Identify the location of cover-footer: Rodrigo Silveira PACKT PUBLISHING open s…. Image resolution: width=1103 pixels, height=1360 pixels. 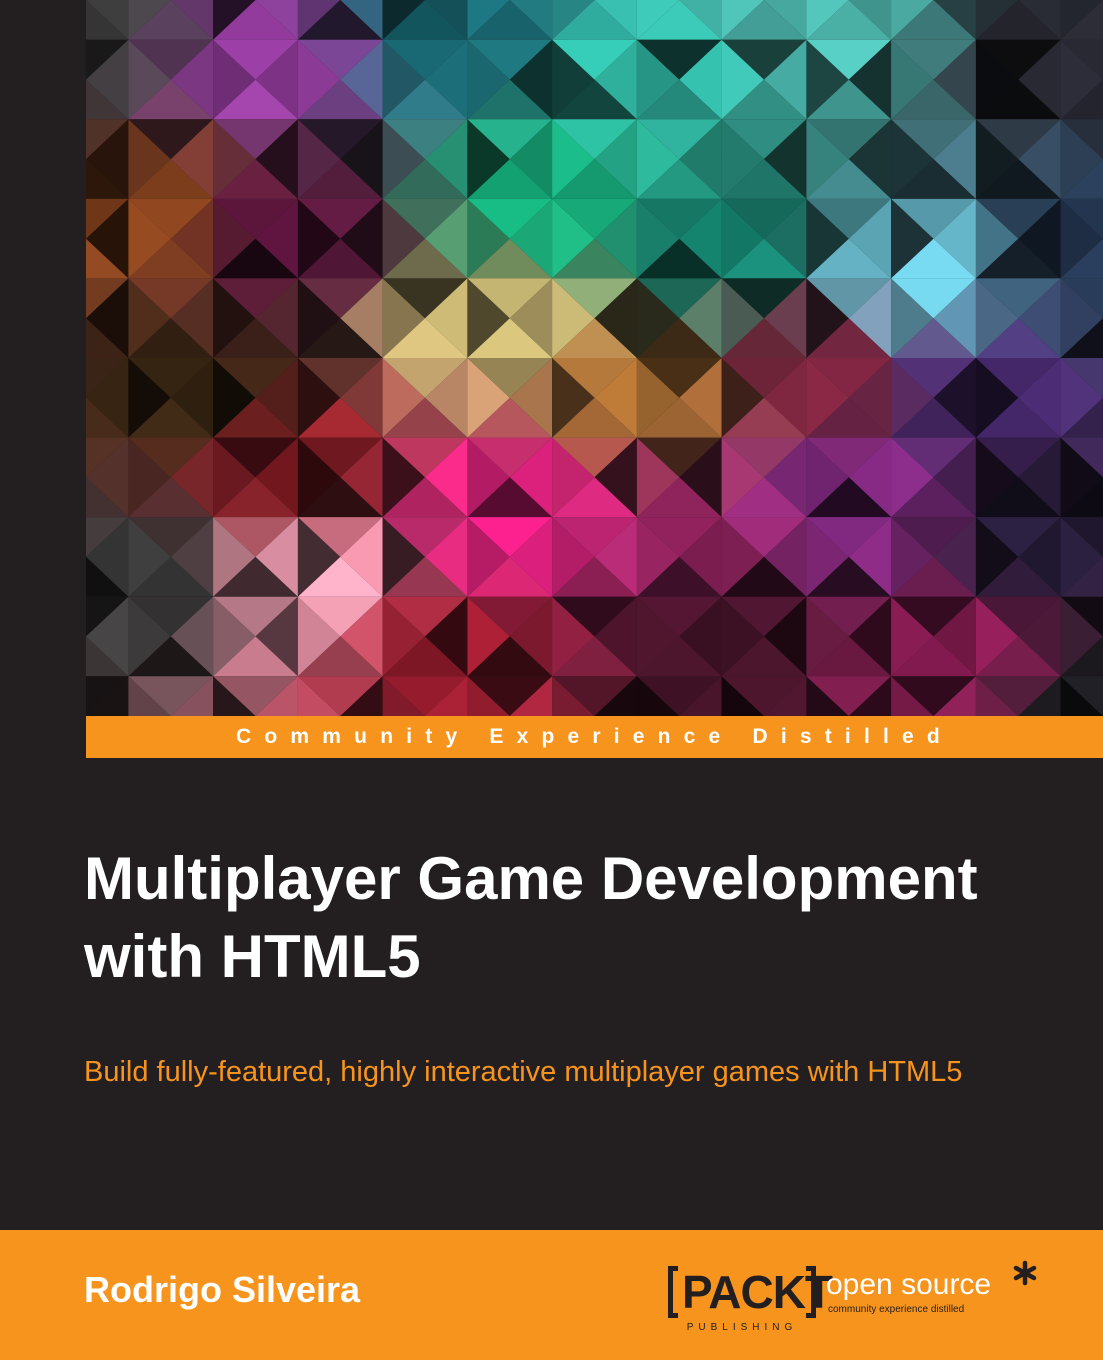
(551, 1295).